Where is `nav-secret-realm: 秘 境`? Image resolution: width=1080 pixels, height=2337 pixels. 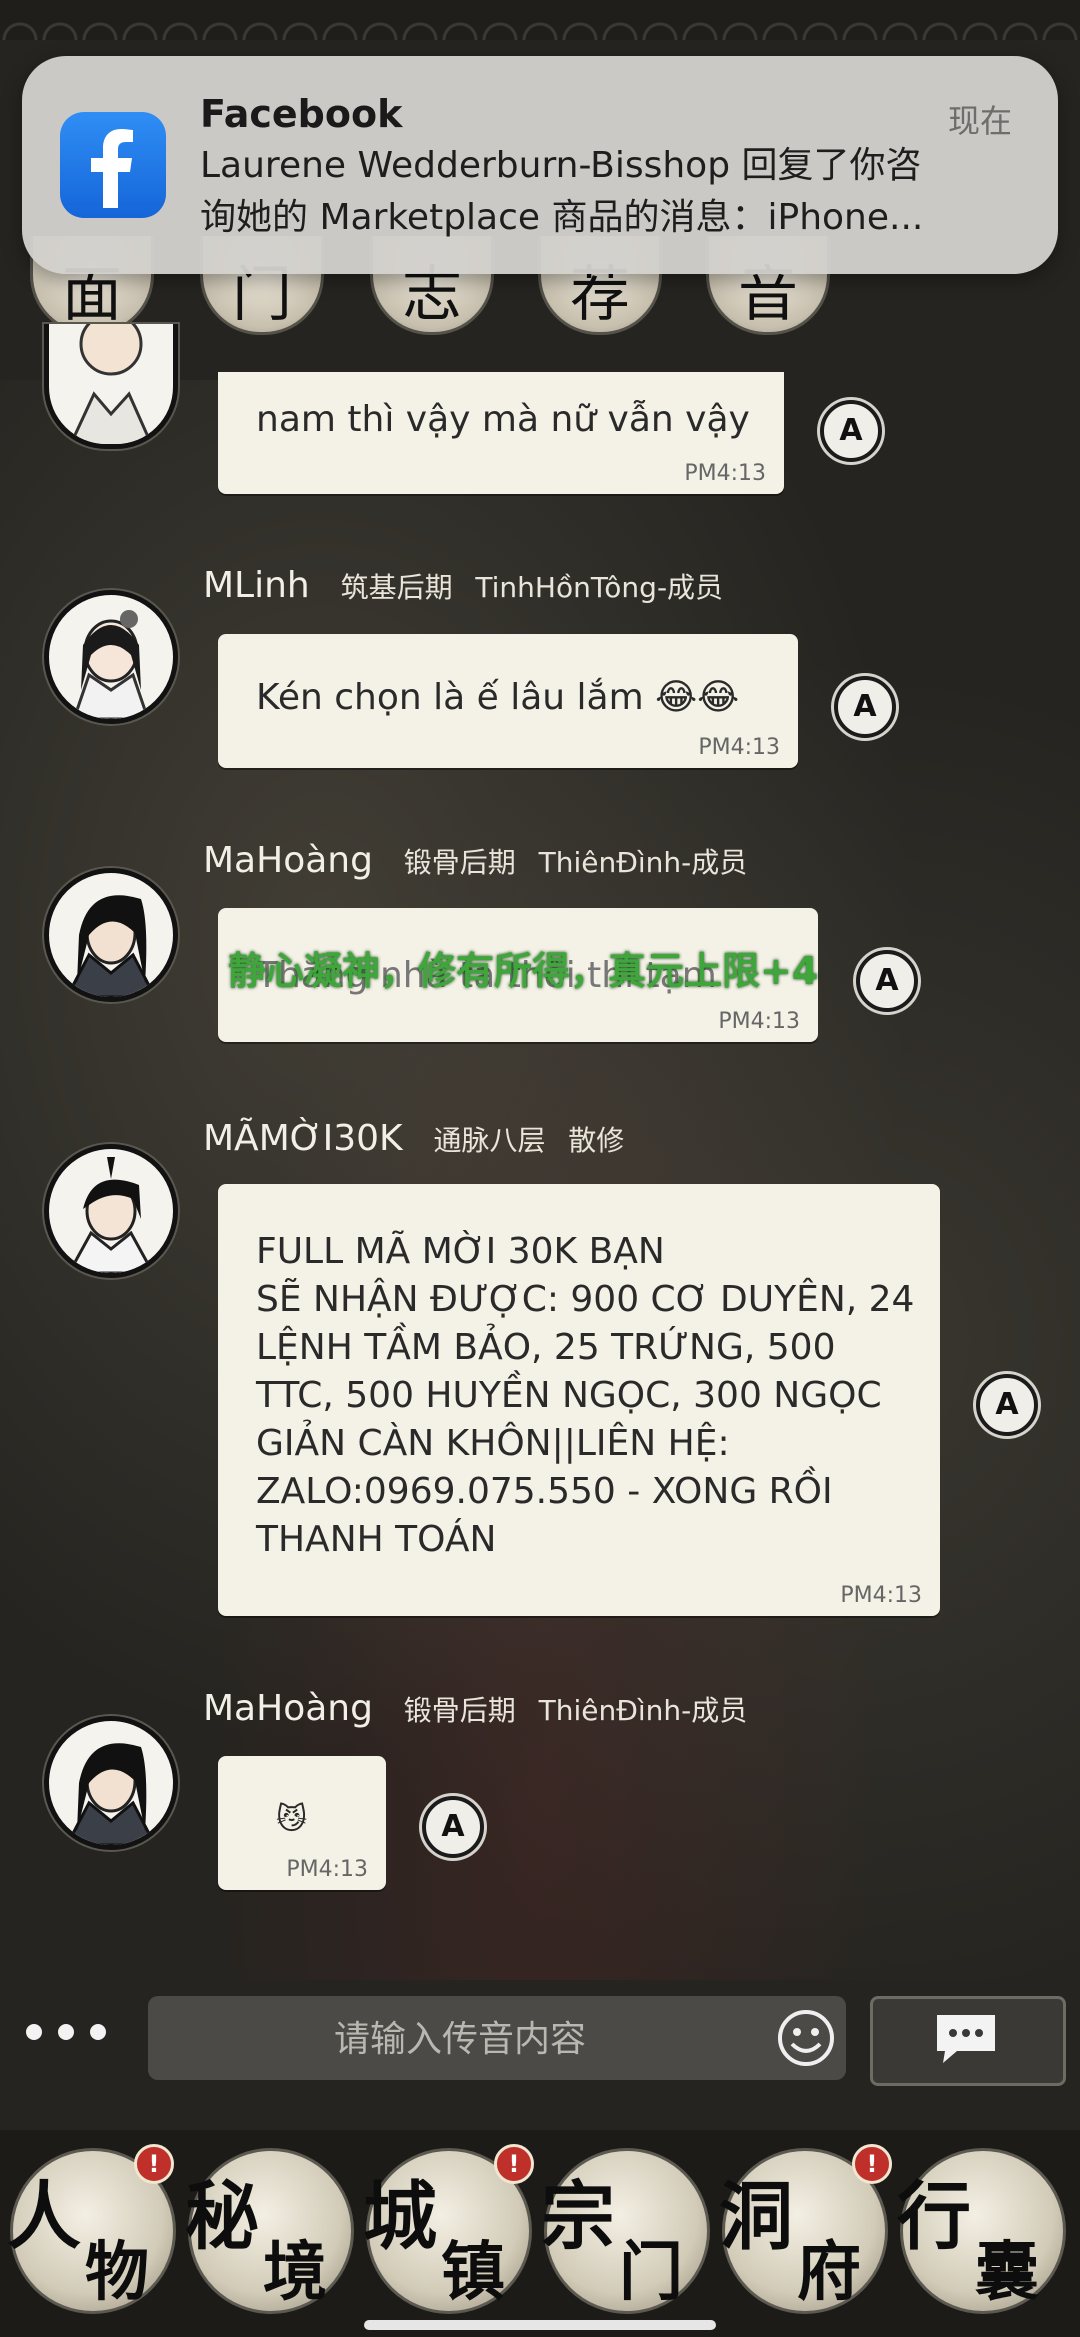
nav-secret-realm: 秘 境 is located at coordinates (269, 2231).